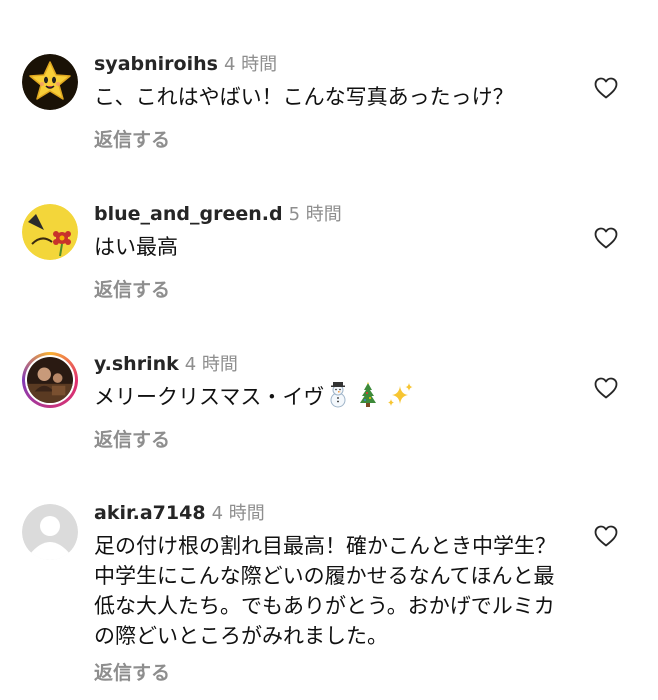  What do you see at coordinates (150, 513) in the screenshot?
I see `username: akir.a7148` at bounding box center [150, 513].